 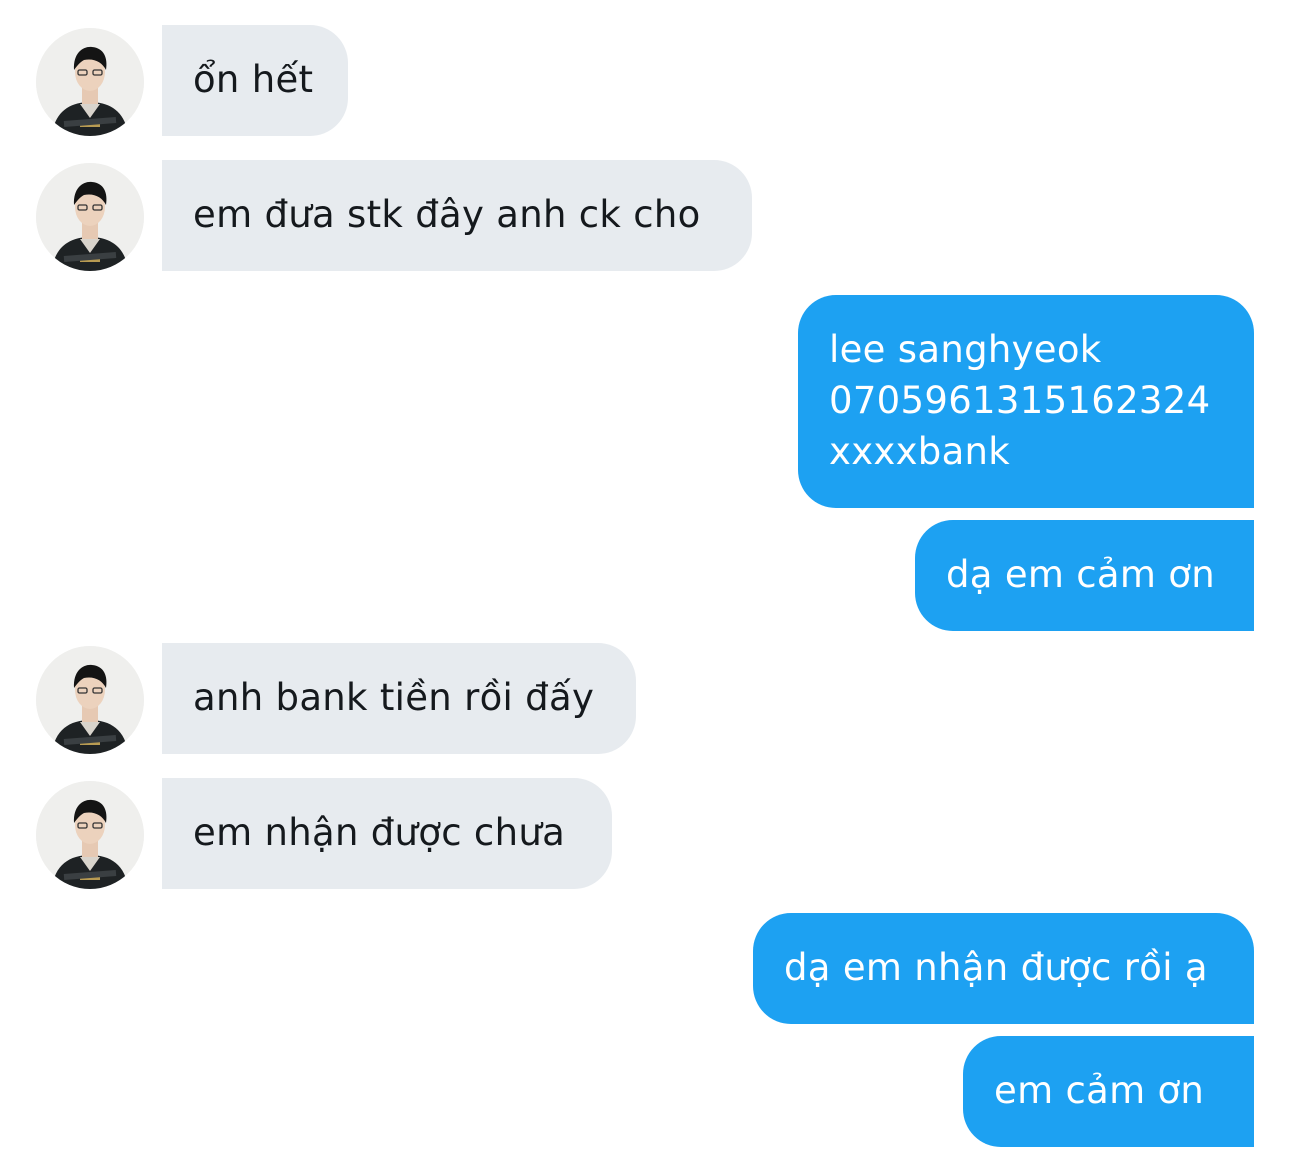 I want to click on message-bubble-incoming: em nhận được chưa, so click(x=387, y=833).